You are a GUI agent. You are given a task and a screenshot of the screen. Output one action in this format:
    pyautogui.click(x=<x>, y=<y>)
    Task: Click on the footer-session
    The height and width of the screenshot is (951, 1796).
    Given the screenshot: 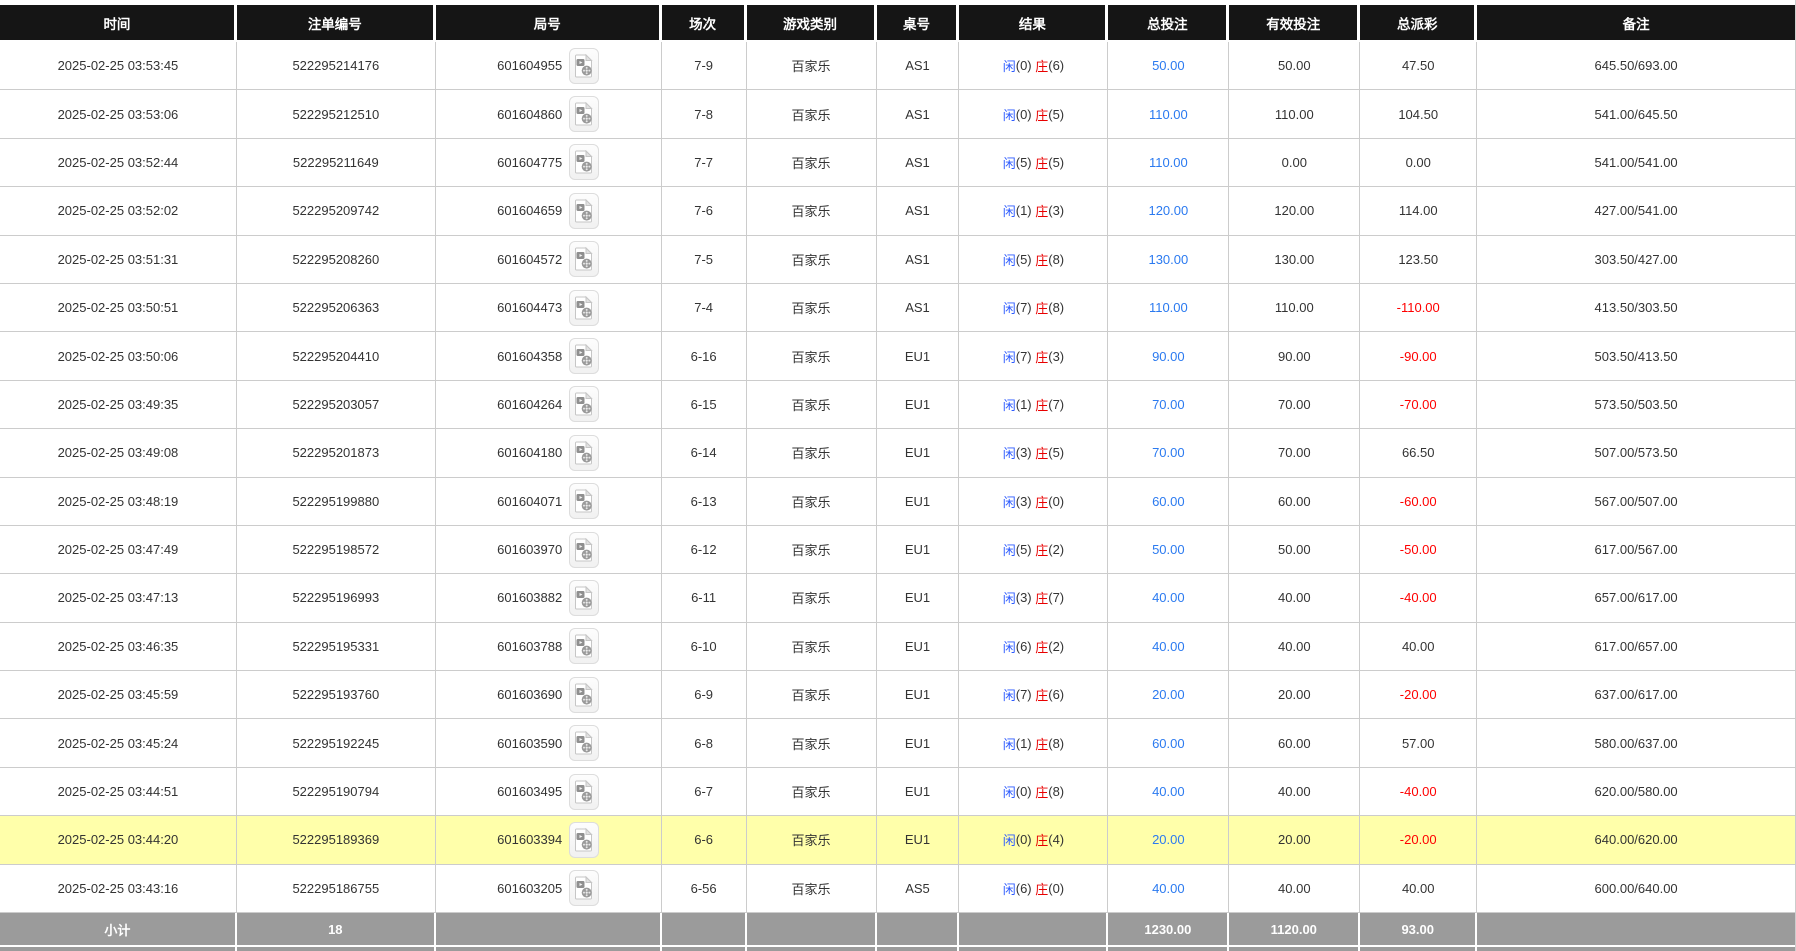 What is the action you would take?
    pyautogui.click(x=704, y=929)
    